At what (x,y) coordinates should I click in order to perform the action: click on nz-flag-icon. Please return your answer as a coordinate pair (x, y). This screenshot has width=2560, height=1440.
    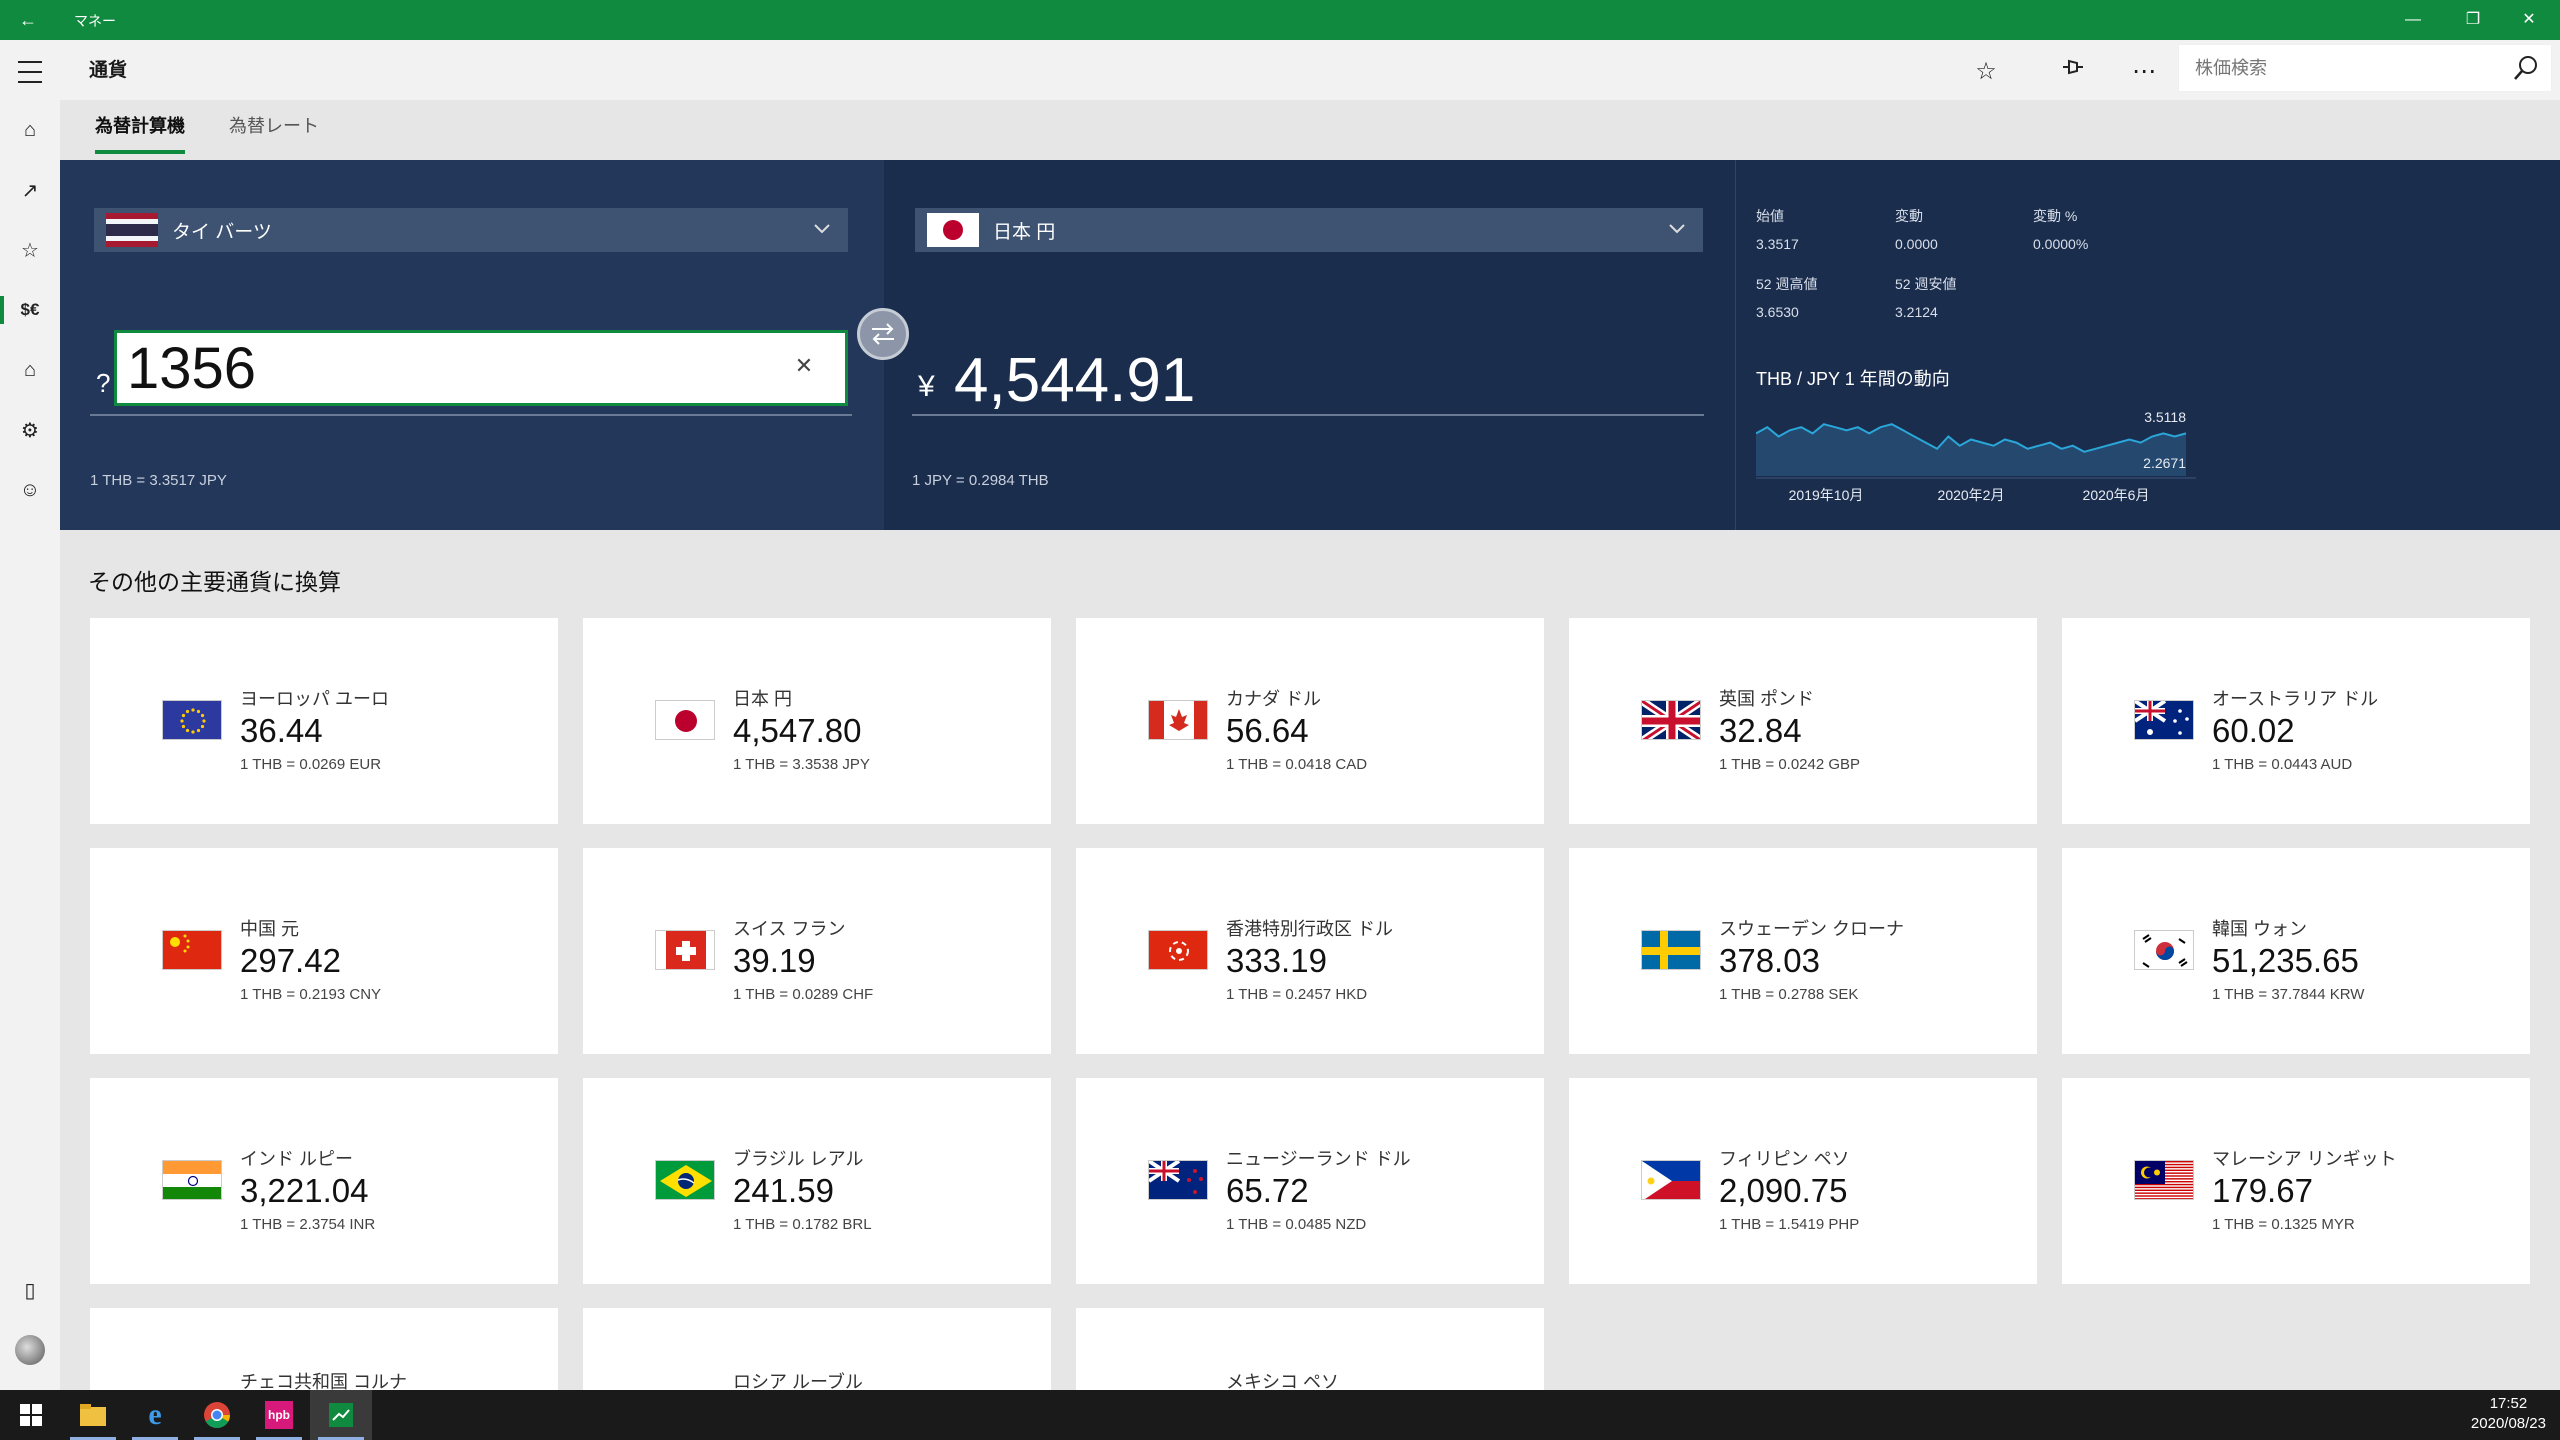
    Looking at the image, I should click on (1178, 1180).